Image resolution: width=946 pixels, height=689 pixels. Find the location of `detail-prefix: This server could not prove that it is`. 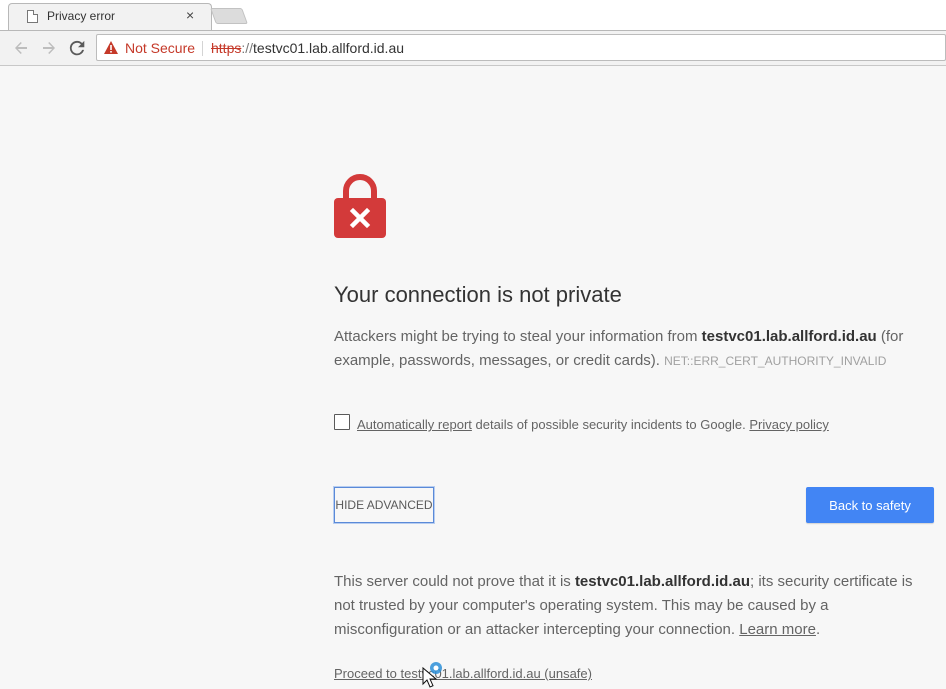

detail-prefix: This server could not prove that it is is located at coordinates (454, 581).